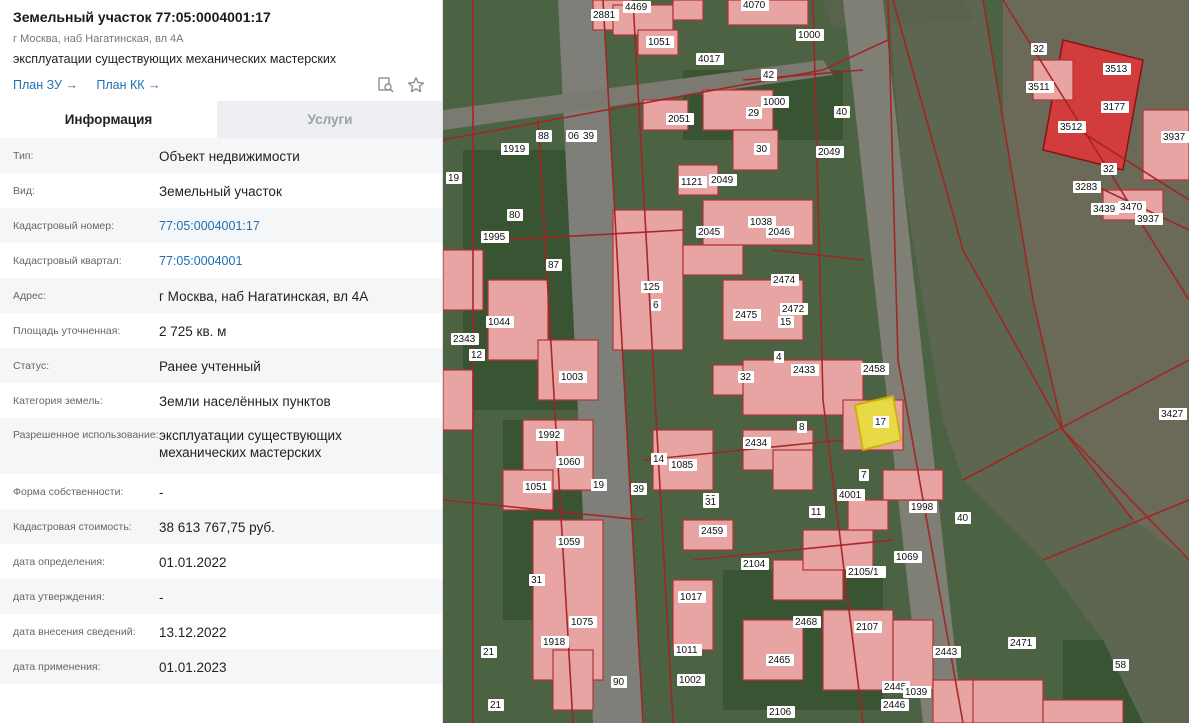 The height and width of the screenshot is (723, 1189). I want to click on parcel-number-label: 8, so click(802, 427).